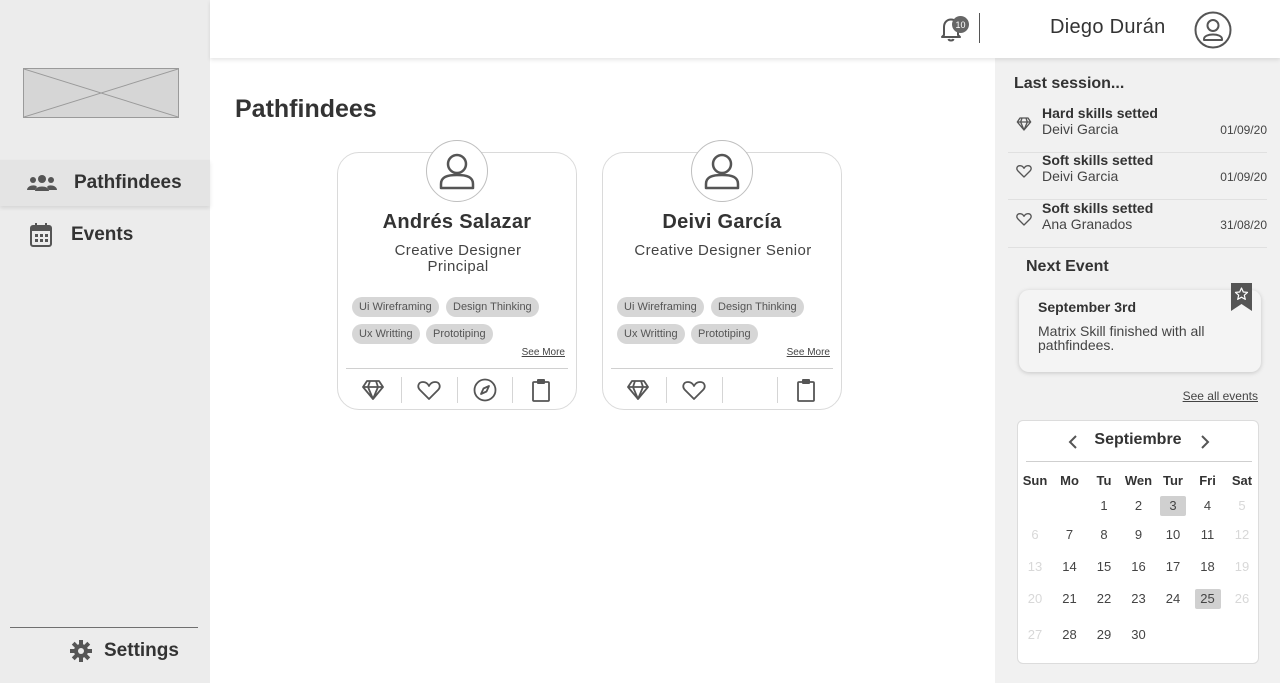 Image resolution: width=1280 pixels, height=683 pixels. What do you see at coordinates (1173, 535) in the screenshot?
I see `calendar-day: 10` at bounding box center [1173, 535].